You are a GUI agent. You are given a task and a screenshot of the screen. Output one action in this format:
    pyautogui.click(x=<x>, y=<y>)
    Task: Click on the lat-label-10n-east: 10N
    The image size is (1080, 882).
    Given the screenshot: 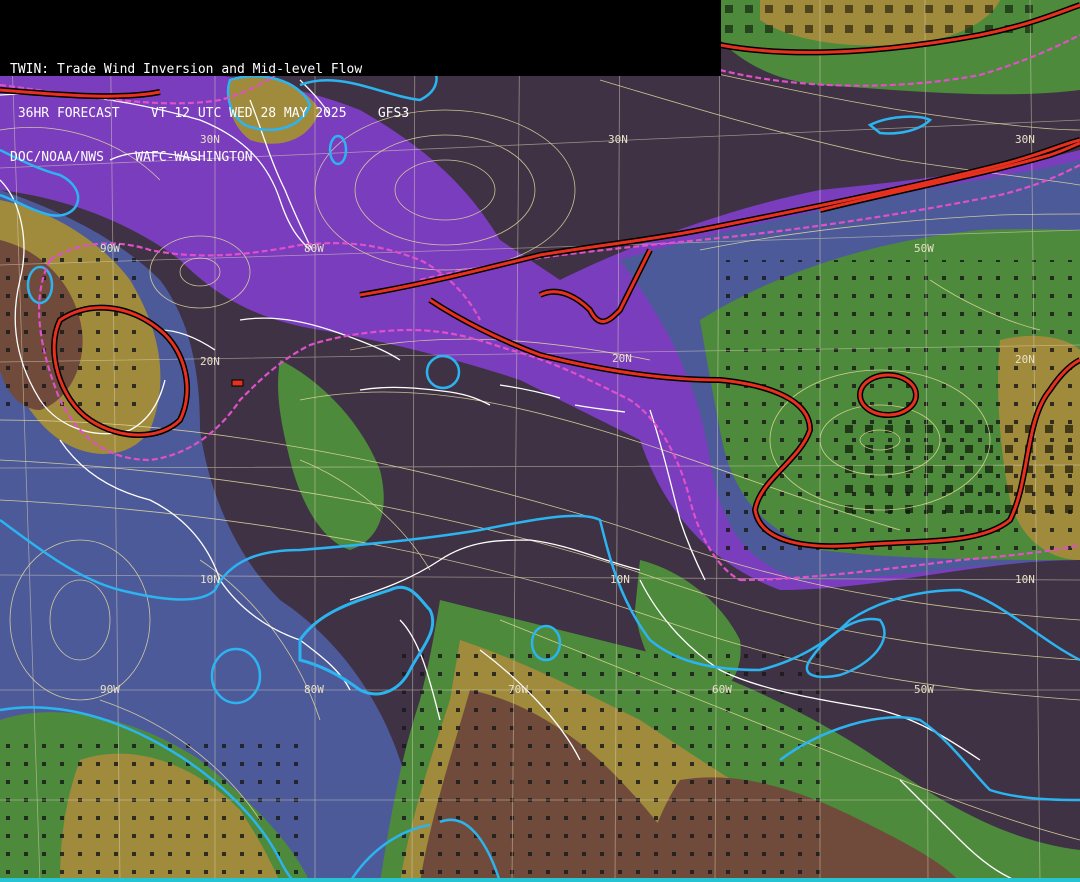 What is the action you would take?
    pyautogui.click(x=1025, y=579)
    